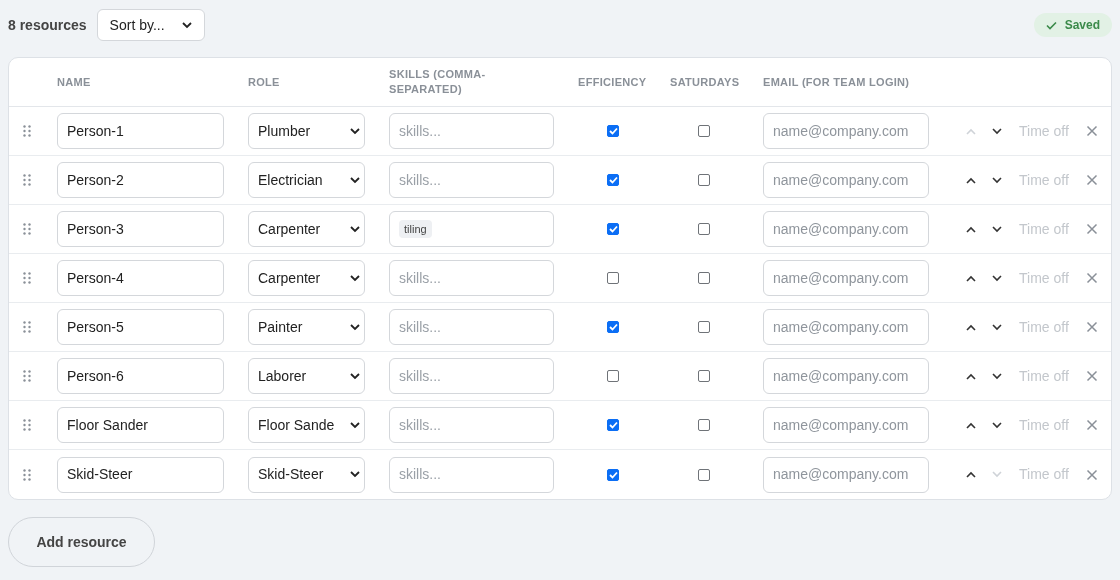  I want to click on role-dropdown: Electrician, so click(306, 180).